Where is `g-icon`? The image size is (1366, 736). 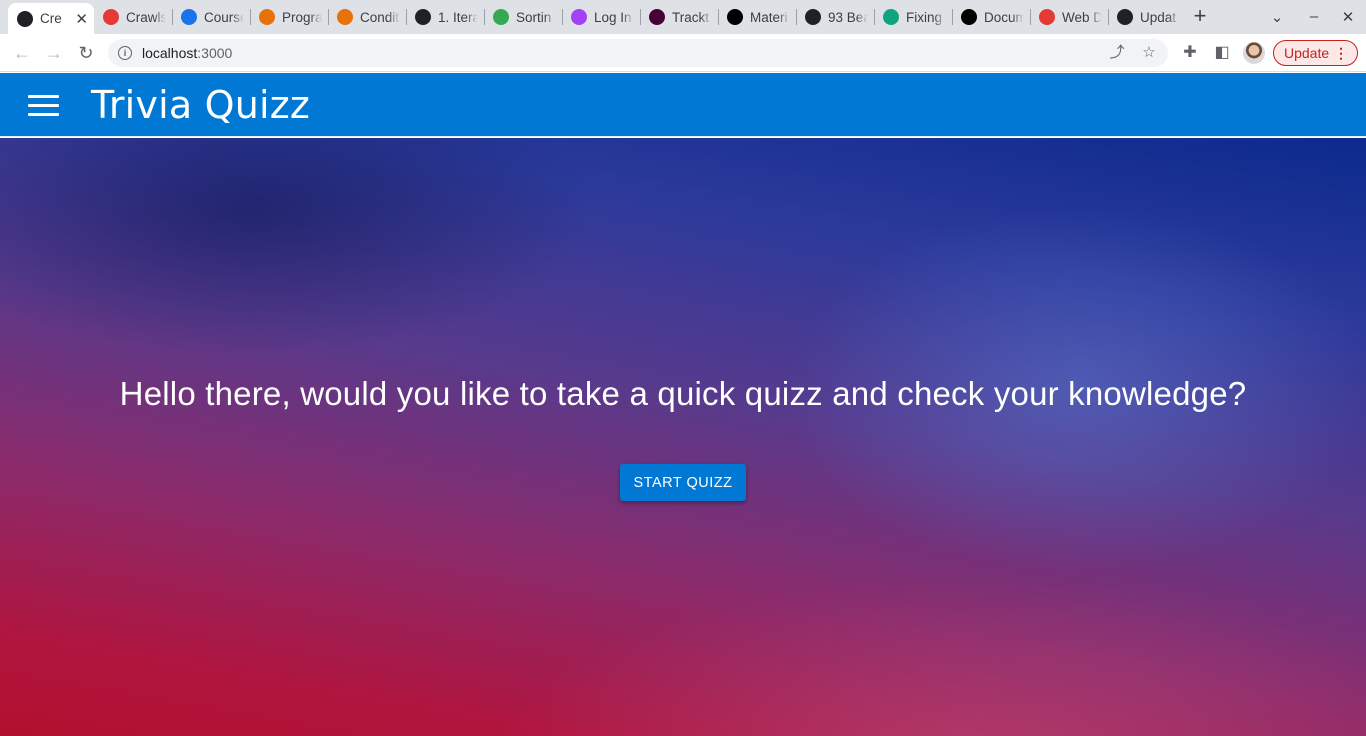 g-icon is located at coordinates (423, 17).